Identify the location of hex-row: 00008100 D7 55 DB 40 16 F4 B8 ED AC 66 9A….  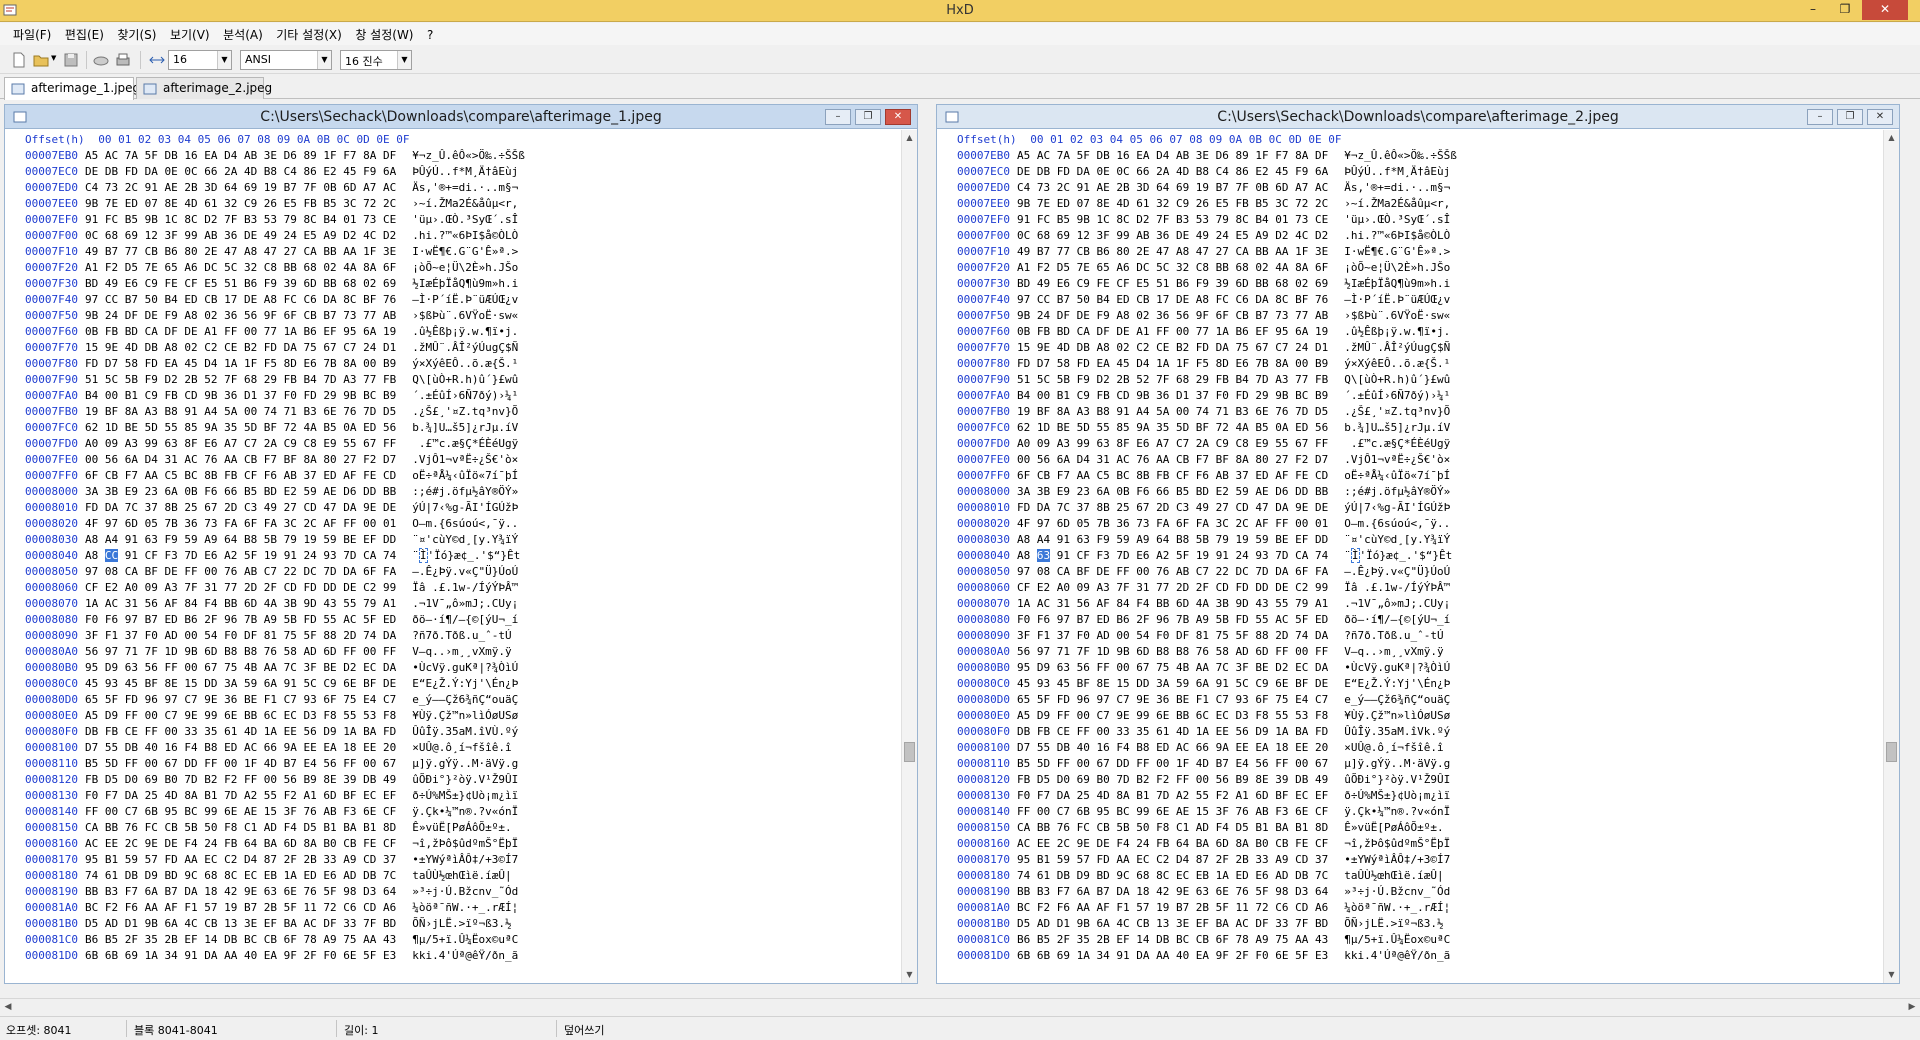
(1410, 748).